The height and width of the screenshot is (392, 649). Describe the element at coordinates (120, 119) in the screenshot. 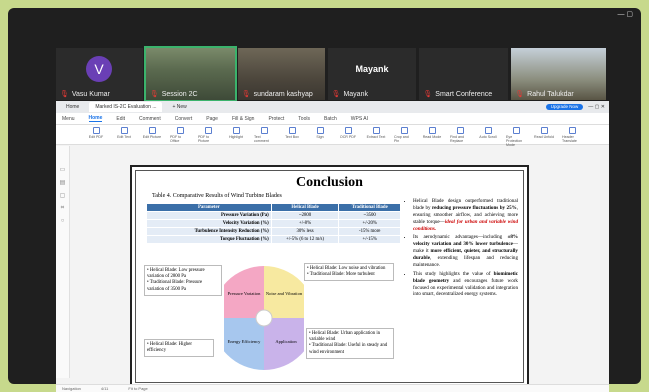

I see `menu-item: Edit` at that location.